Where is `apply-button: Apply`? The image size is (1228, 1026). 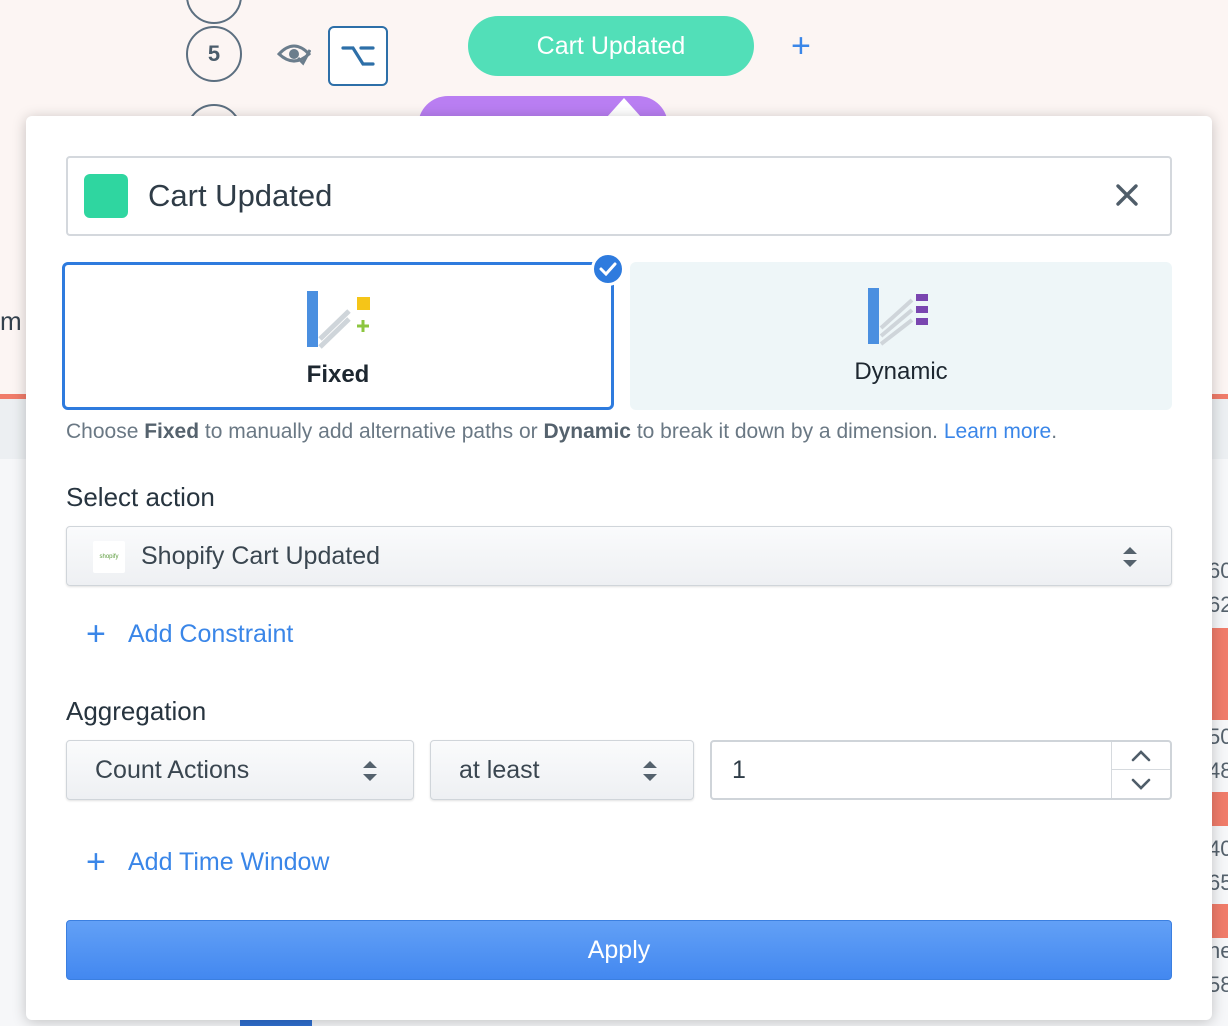
apply-button: Apply is located at coordinates (619, 950).